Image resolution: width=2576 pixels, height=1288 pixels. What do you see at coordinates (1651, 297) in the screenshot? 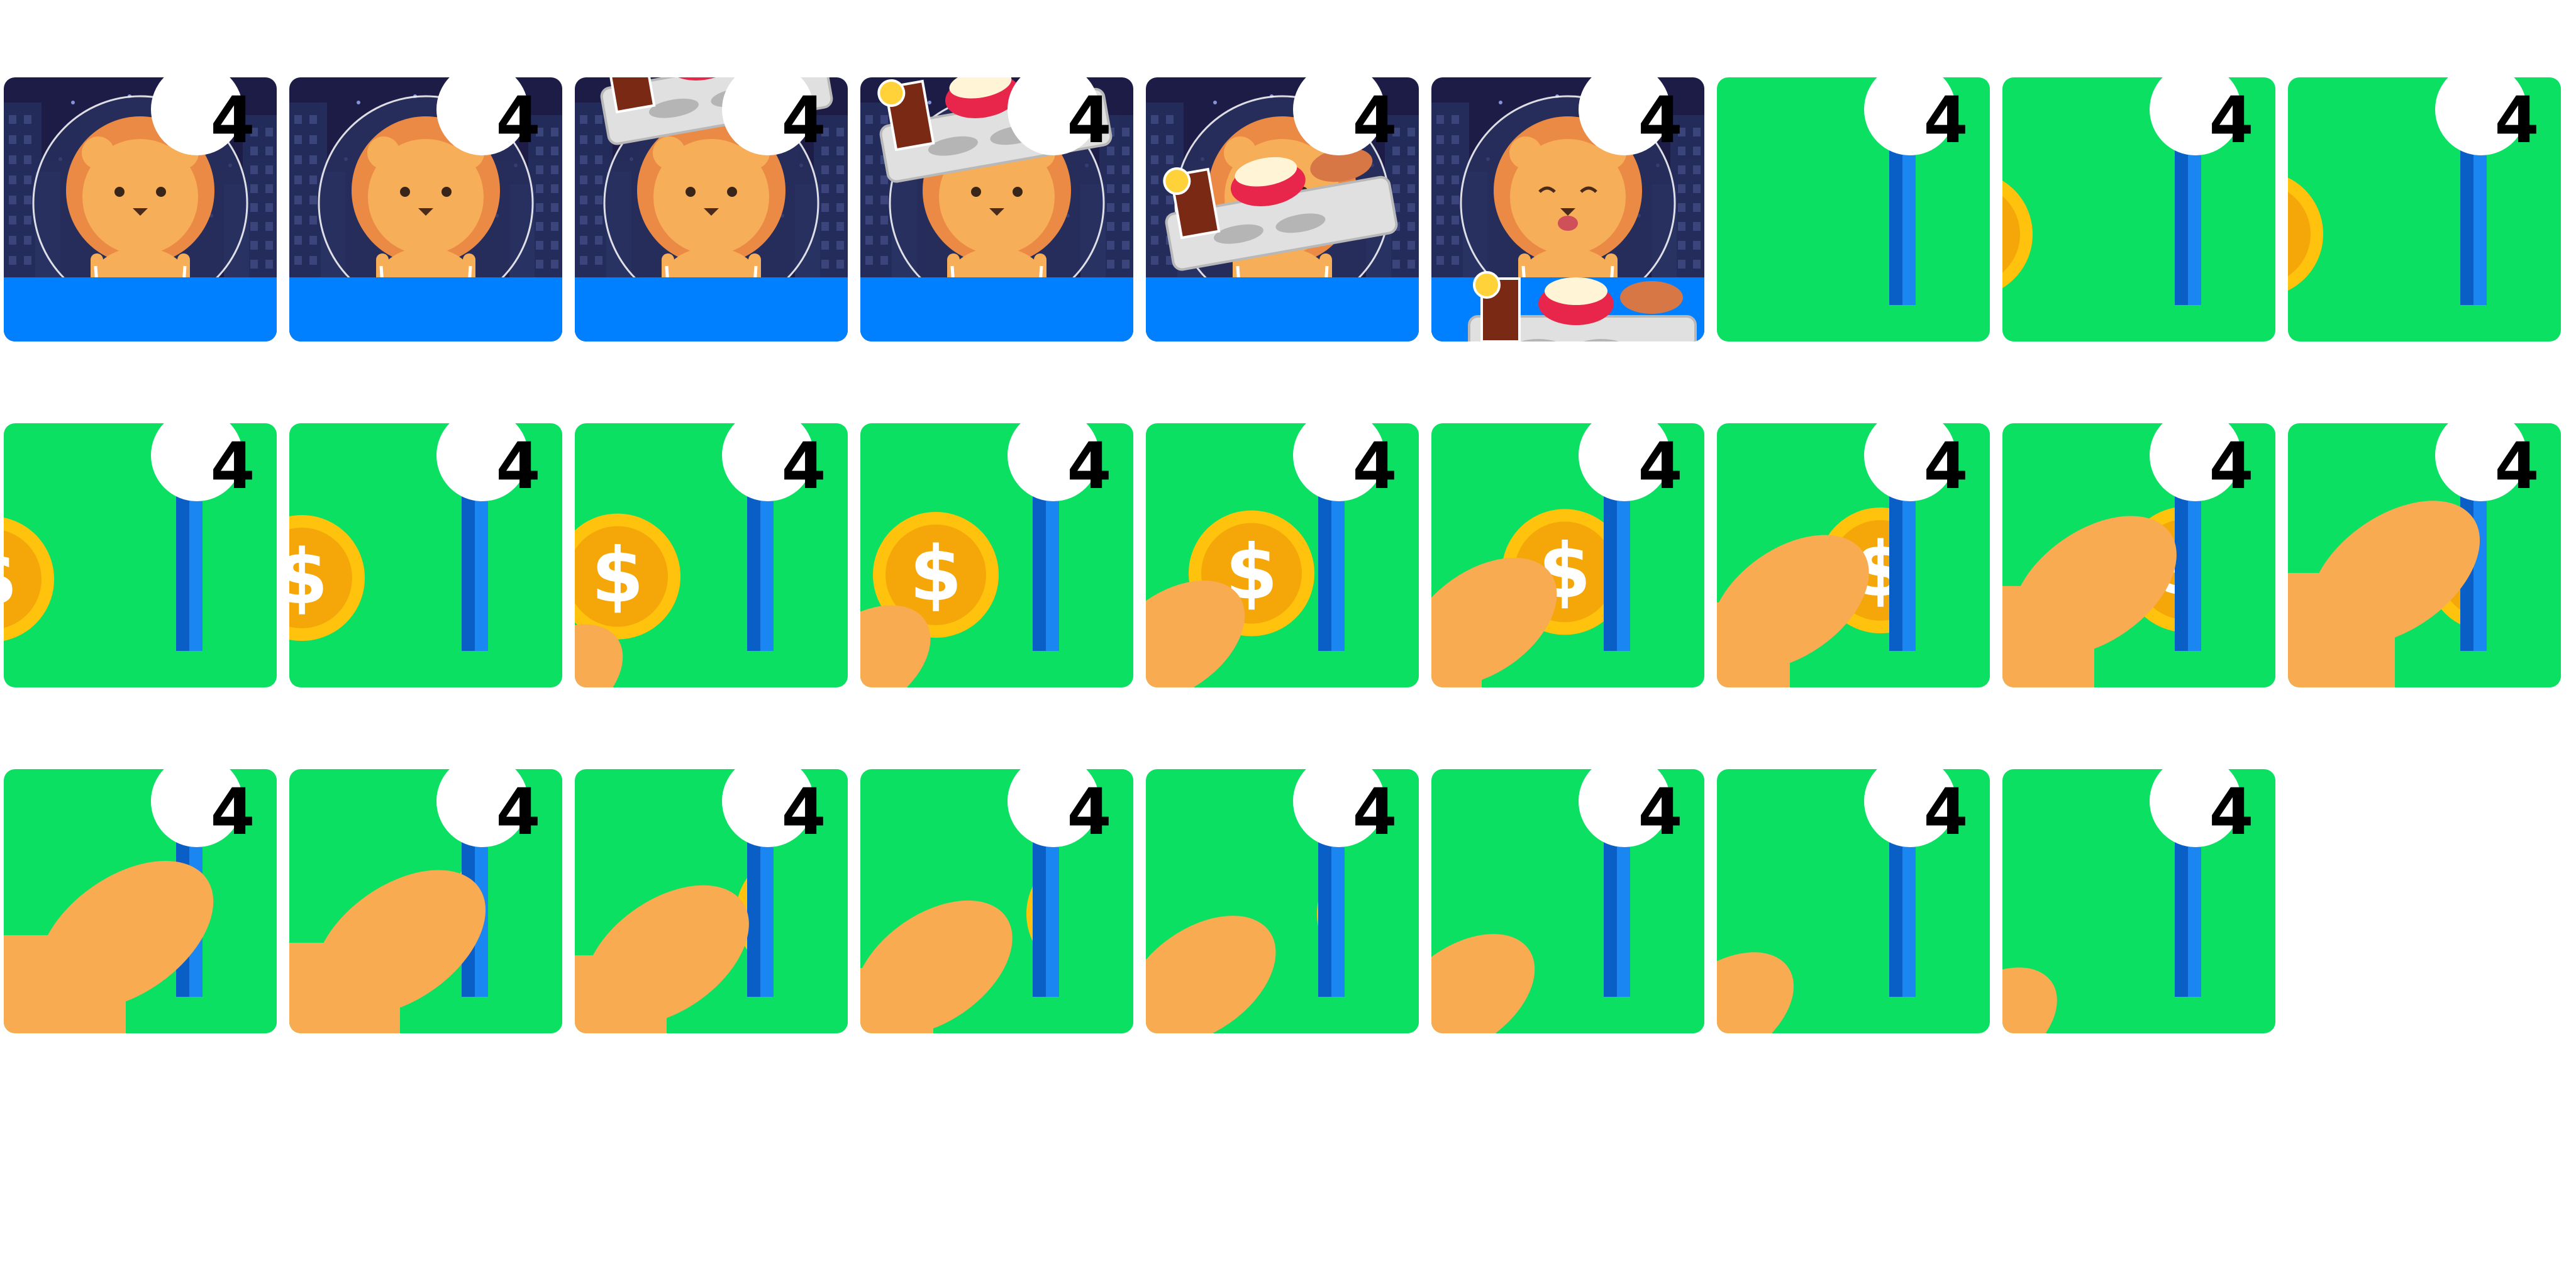
I see `grilled-meat` at bounding box center [1651, 297].